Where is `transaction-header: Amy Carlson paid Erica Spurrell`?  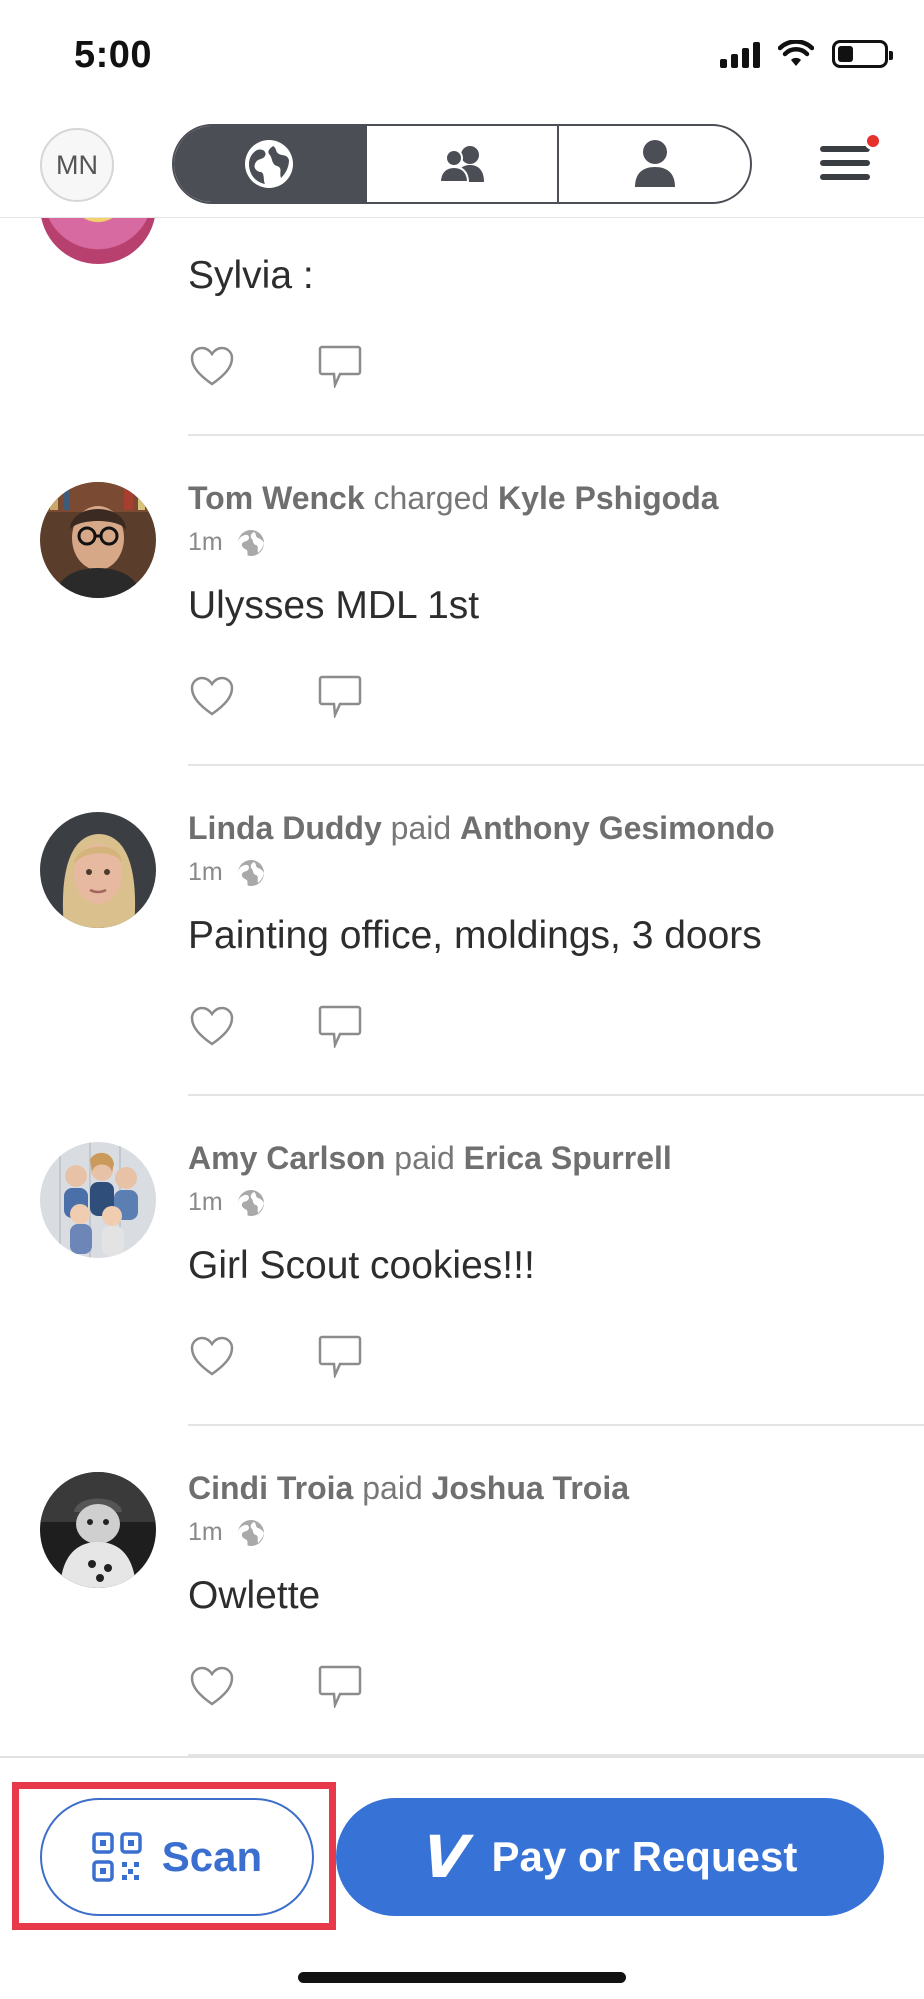
transaction-header: Amy Carlson paid Erica Spurrell is located at coordinates (430, 1158).